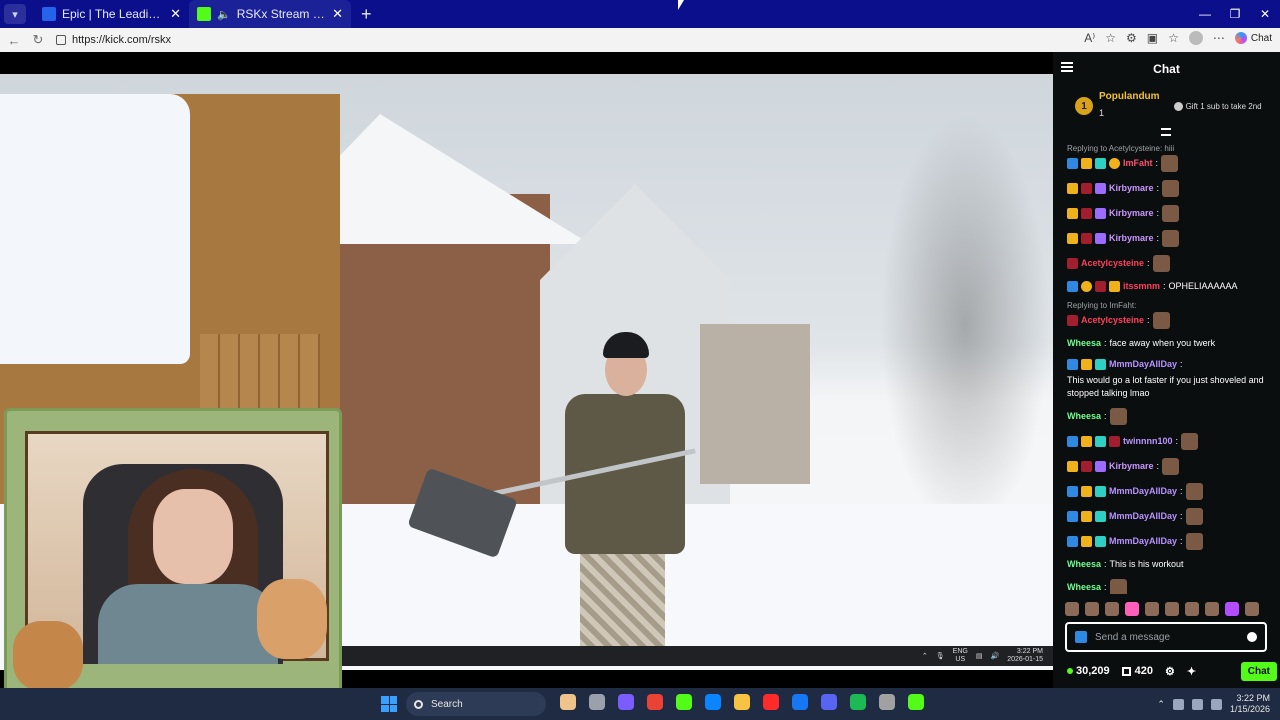  Describe the element at coordinates (1166, 106) in the screenshot. I see `pinned-leaderboard: 1 Populandum 1 Gift 1 sub to take 2nd` at that location.